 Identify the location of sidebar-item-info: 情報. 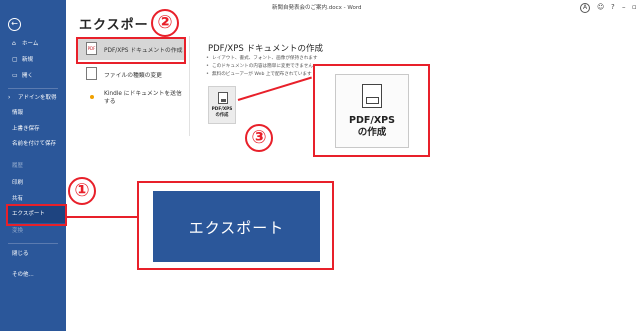
(33, 113).